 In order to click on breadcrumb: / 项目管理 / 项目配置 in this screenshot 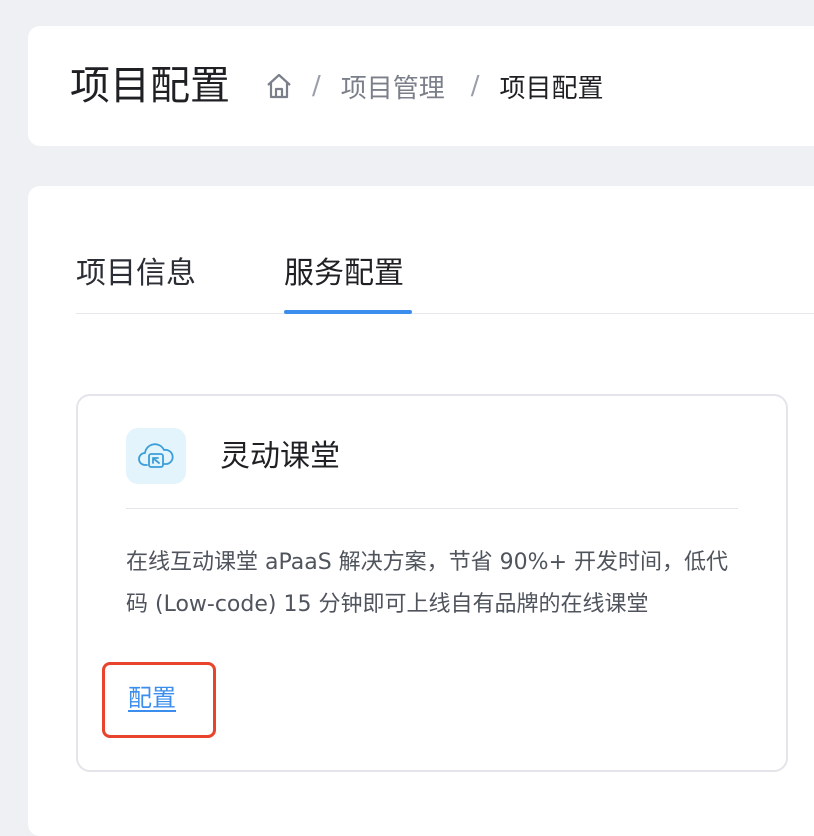, I will do `click(434, 86)`.